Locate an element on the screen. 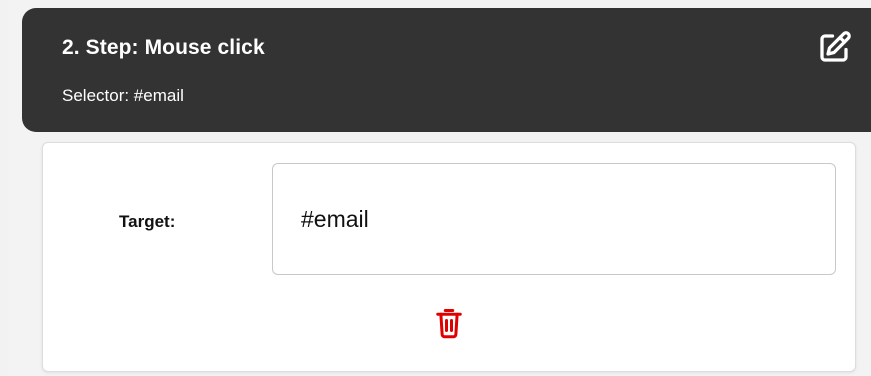 The width and height of the screenshot is (871, 376). target-label: Target: is located at coordinates (147, 221).